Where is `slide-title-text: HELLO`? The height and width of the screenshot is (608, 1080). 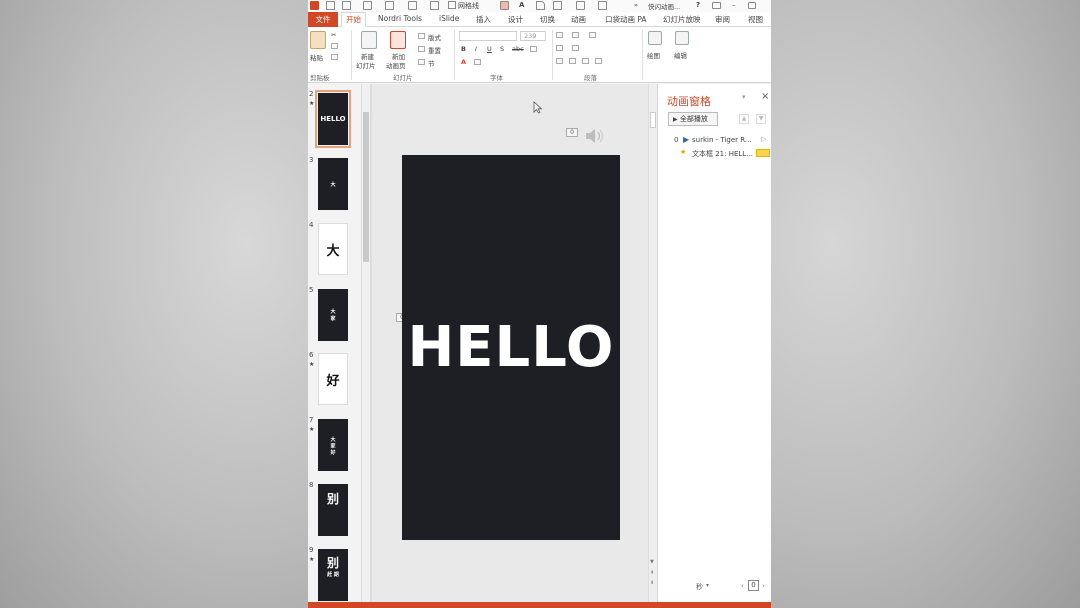 slide-title-text: HELLO is located at coordinates (511, 347).